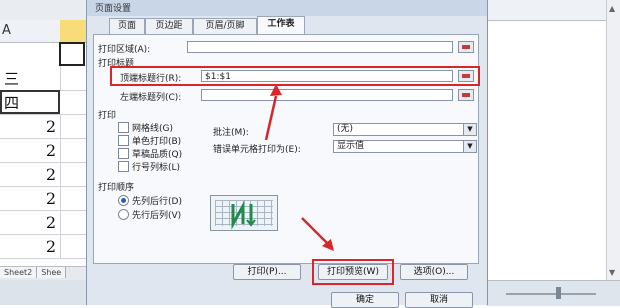 This screenshot has width=620, height=308. What do you see at coordinates (276, 90) in the screenshot?
I see `arrow-up-icon` at bounding box center [276, 90].